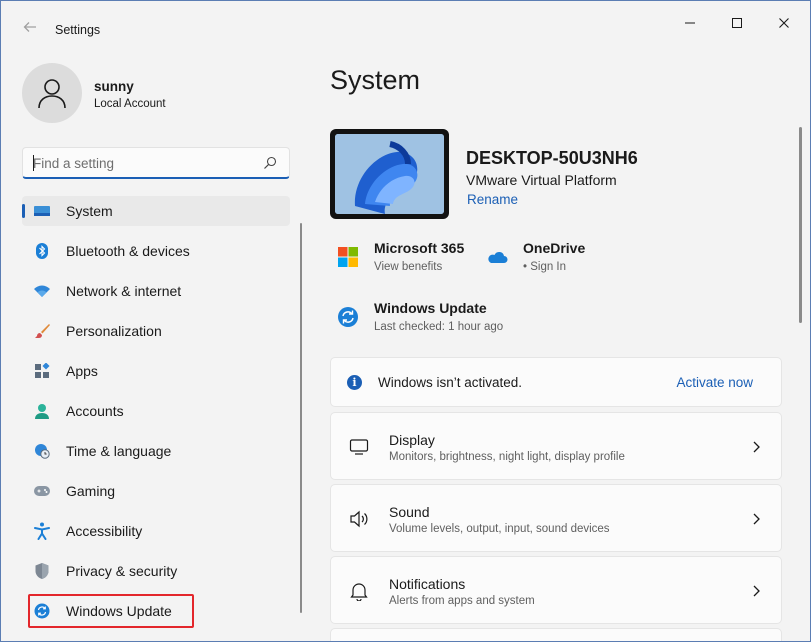  Describe the element at coordinates (143, 163) in the screenshot. I see `search-input` at that location.